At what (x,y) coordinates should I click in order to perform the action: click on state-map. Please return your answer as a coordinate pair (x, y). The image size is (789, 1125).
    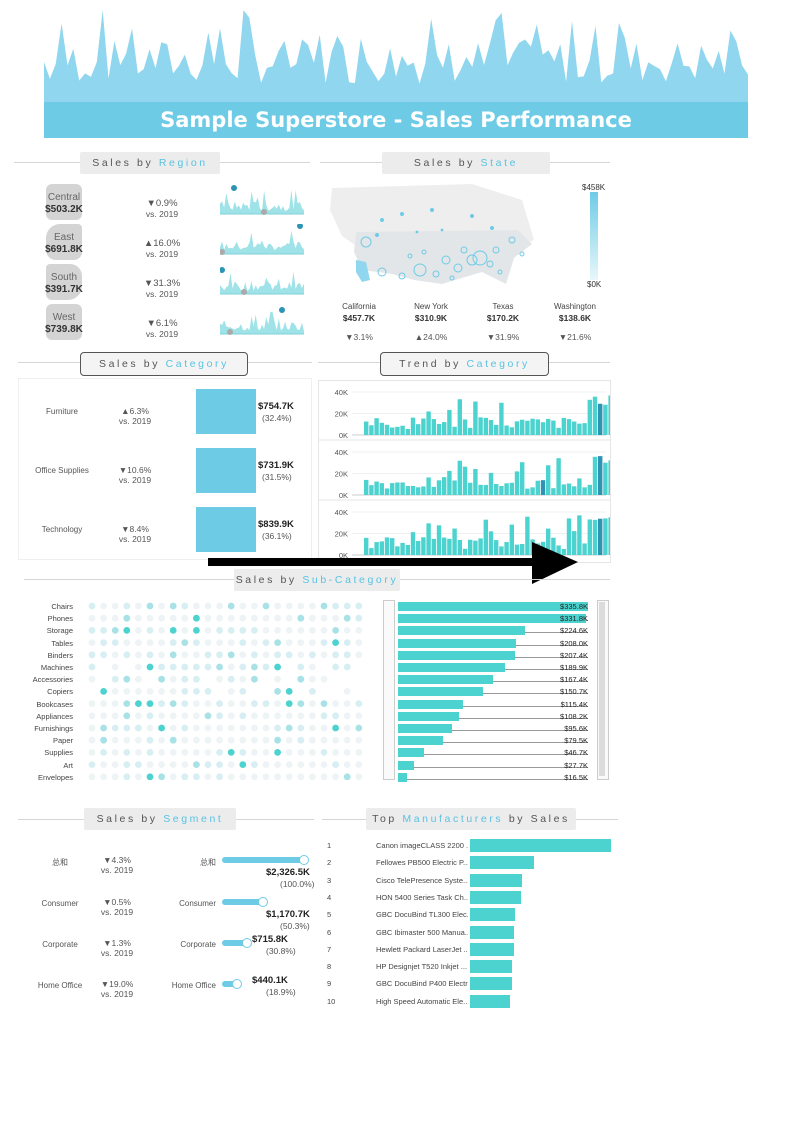
    Looking at the image, I should click on (430, 235).